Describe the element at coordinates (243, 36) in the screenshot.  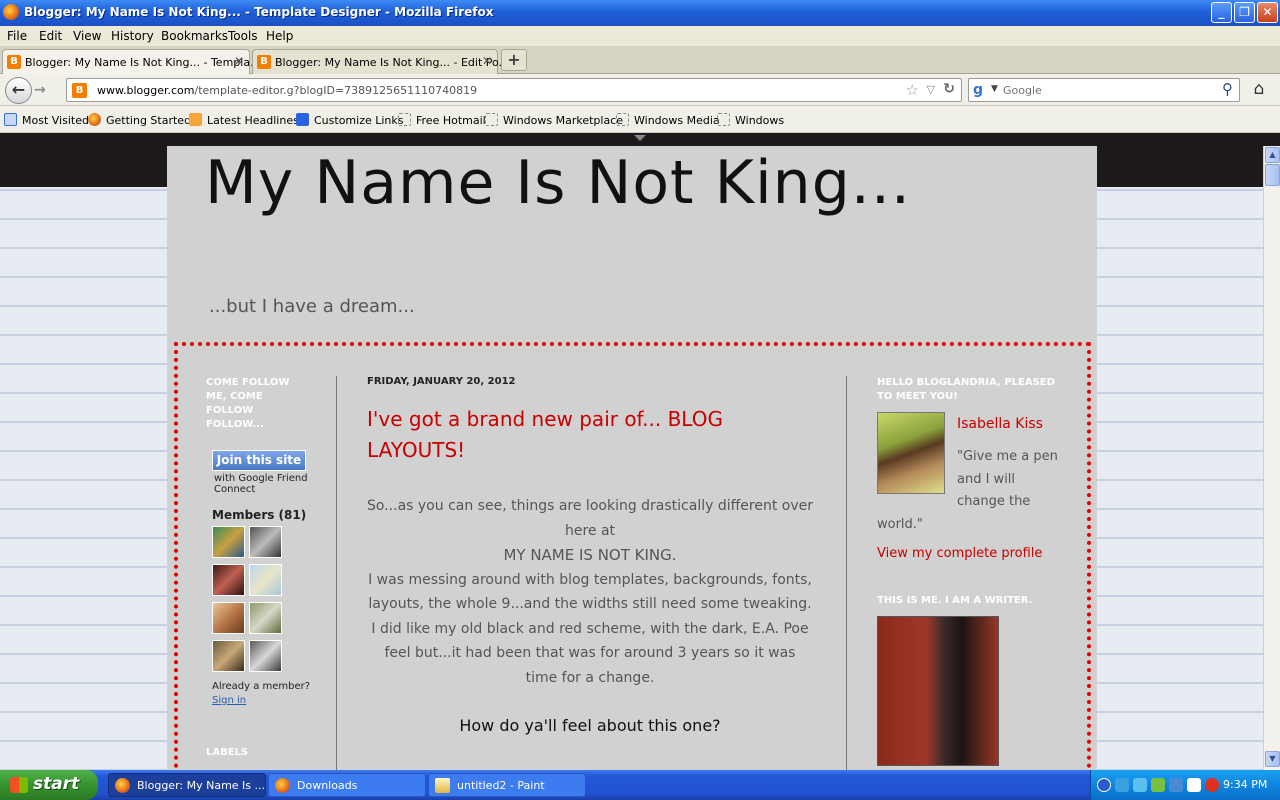
I see `menu-tools: Tools` at that location.